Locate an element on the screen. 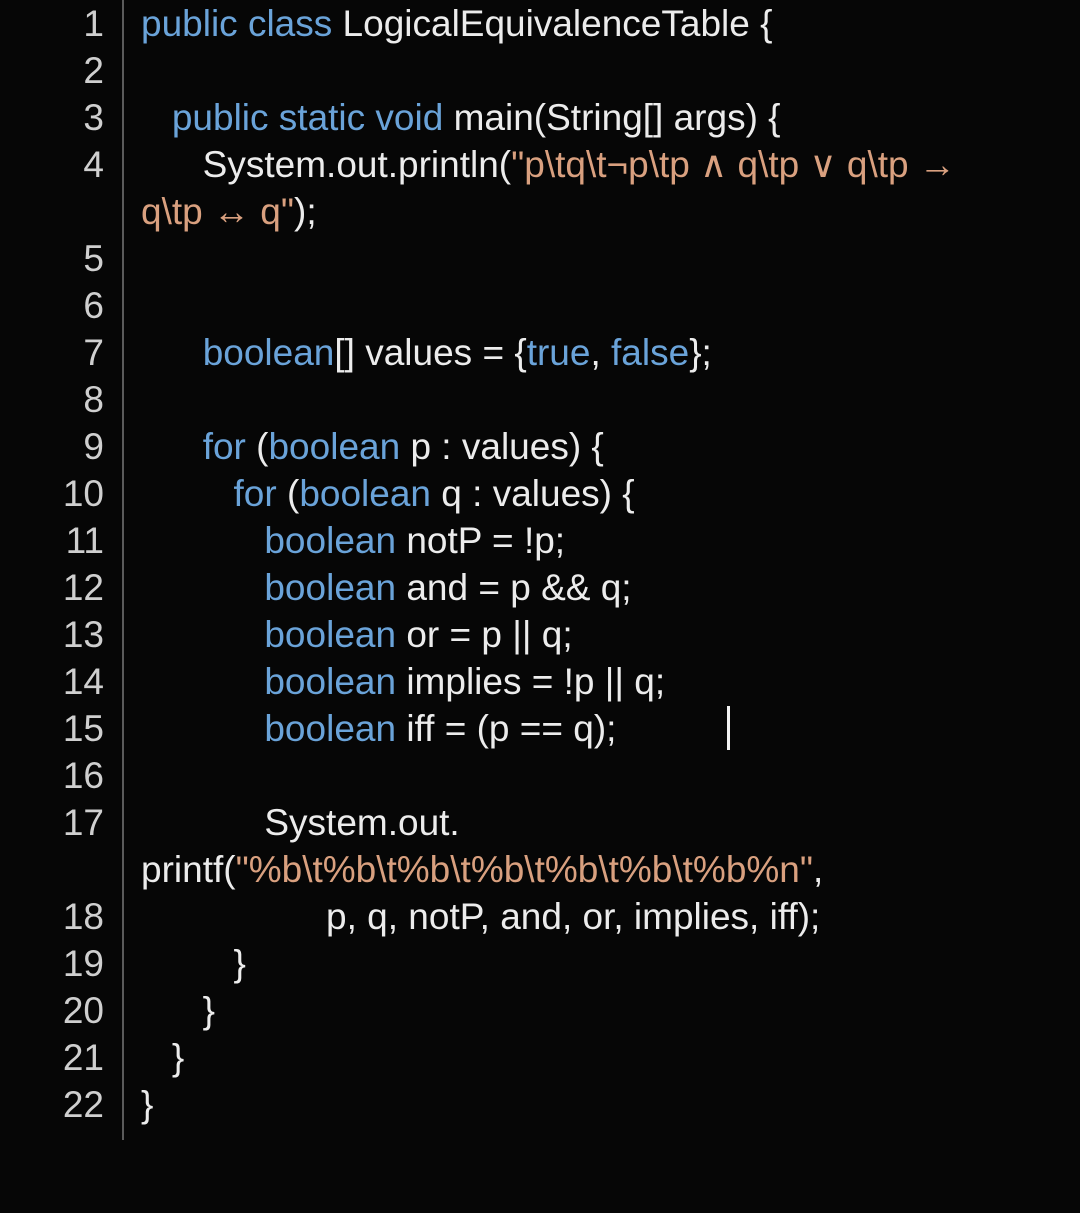 This screenshot has width=1080, height=1213. code-line: q\tp ↔ q"); is located at coordinates (540, 211).